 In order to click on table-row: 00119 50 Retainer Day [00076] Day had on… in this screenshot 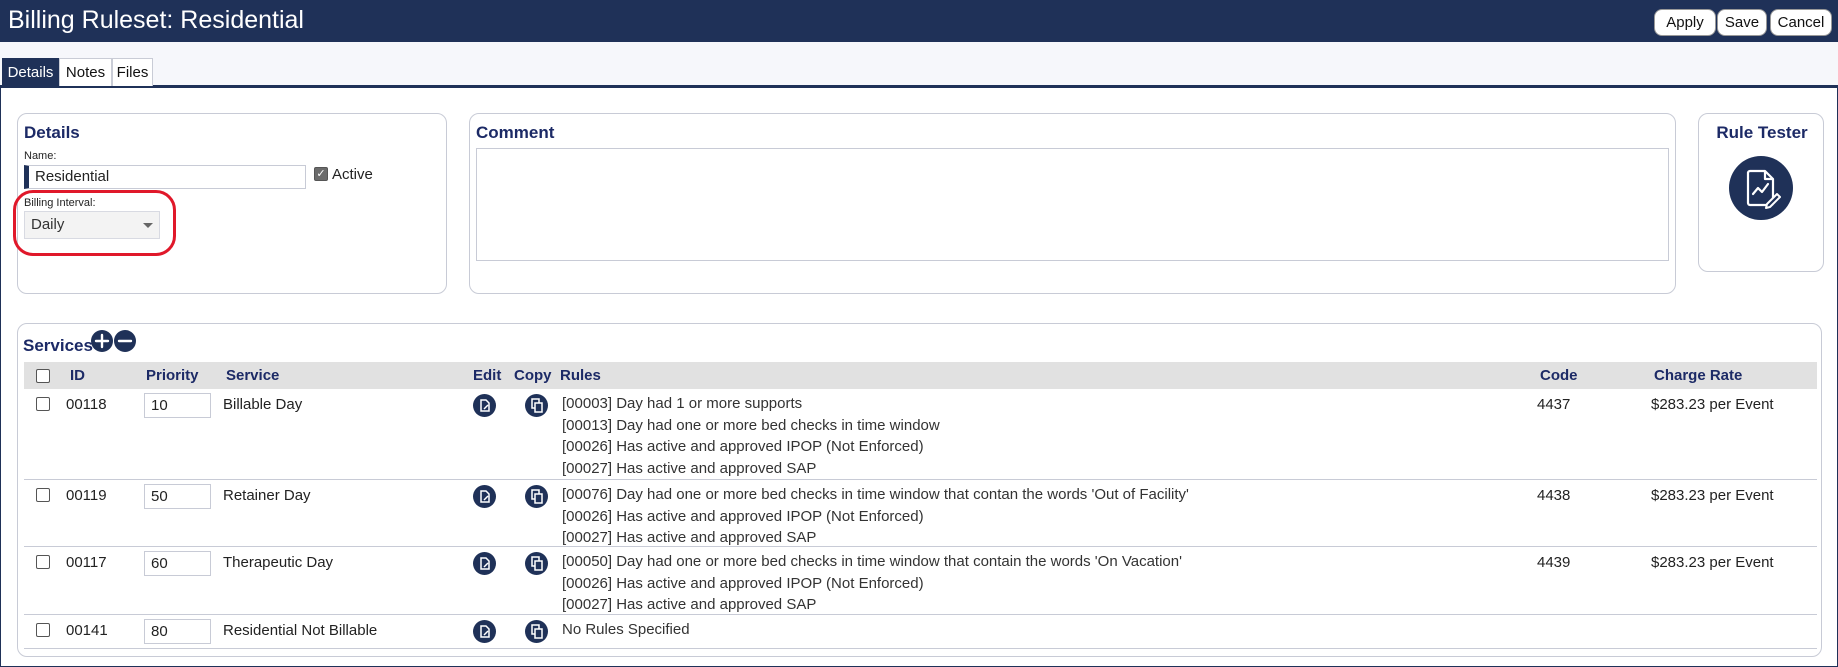, I will do `click(920, 513)`.